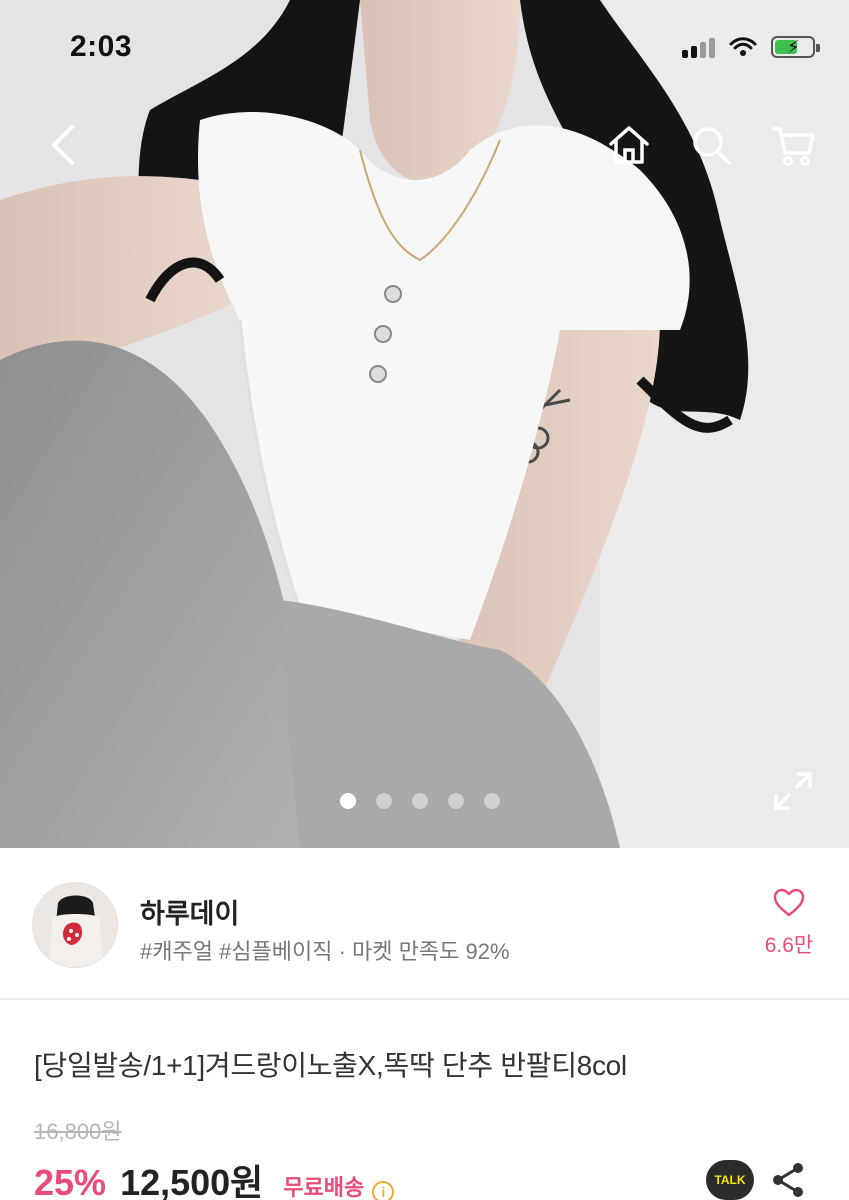  I want to click on home-icon, so click(629, 145).